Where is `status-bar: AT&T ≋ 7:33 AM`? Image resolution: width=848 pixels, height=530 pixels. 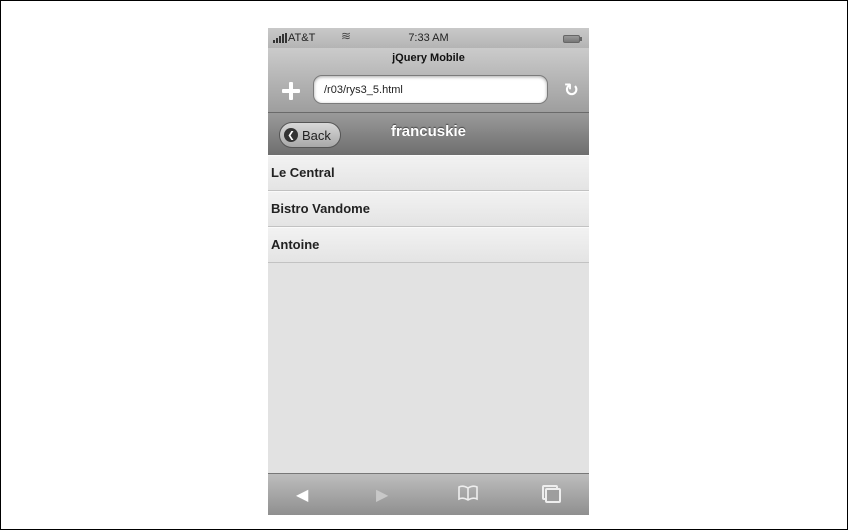 status-bar: AT&T ≋ 7:33 AM is located at coordinates (428, 38).